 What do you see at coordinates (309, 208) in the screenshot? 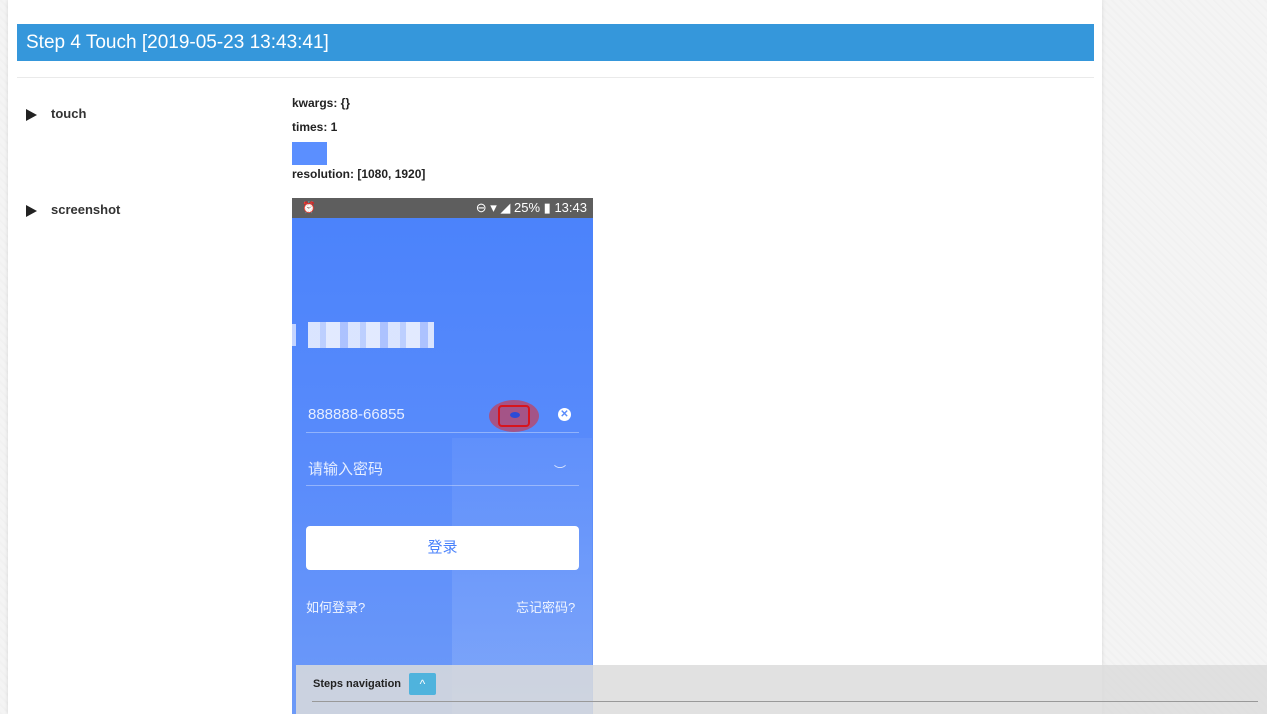
I see `alarm-icon: ⏰` at bounding box center [309, 208].